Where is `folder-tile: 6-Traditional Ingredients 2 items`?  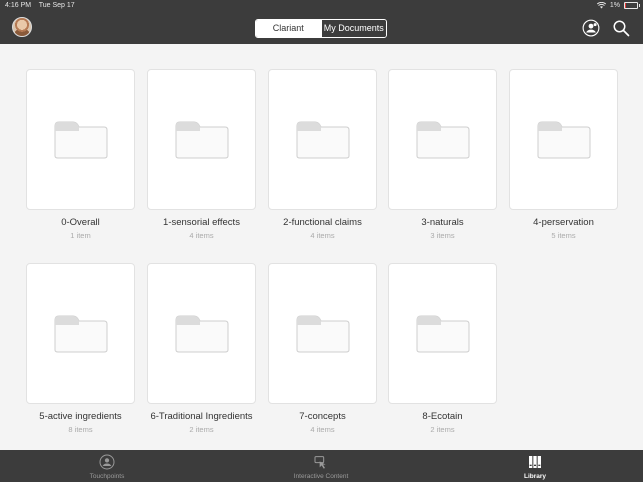 folder-tile: 6-Traditional Ingredients 2 items is located at coordinates (201, 348).